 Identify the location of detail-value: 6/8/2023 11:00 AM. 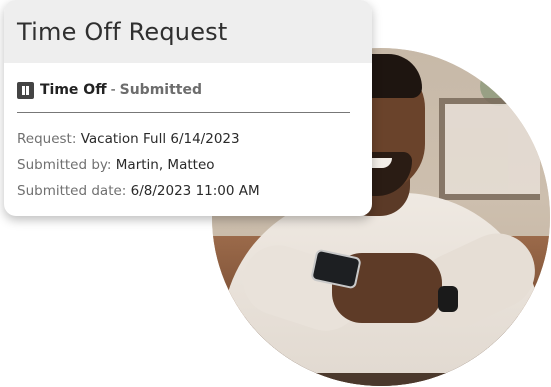
(195, 191).